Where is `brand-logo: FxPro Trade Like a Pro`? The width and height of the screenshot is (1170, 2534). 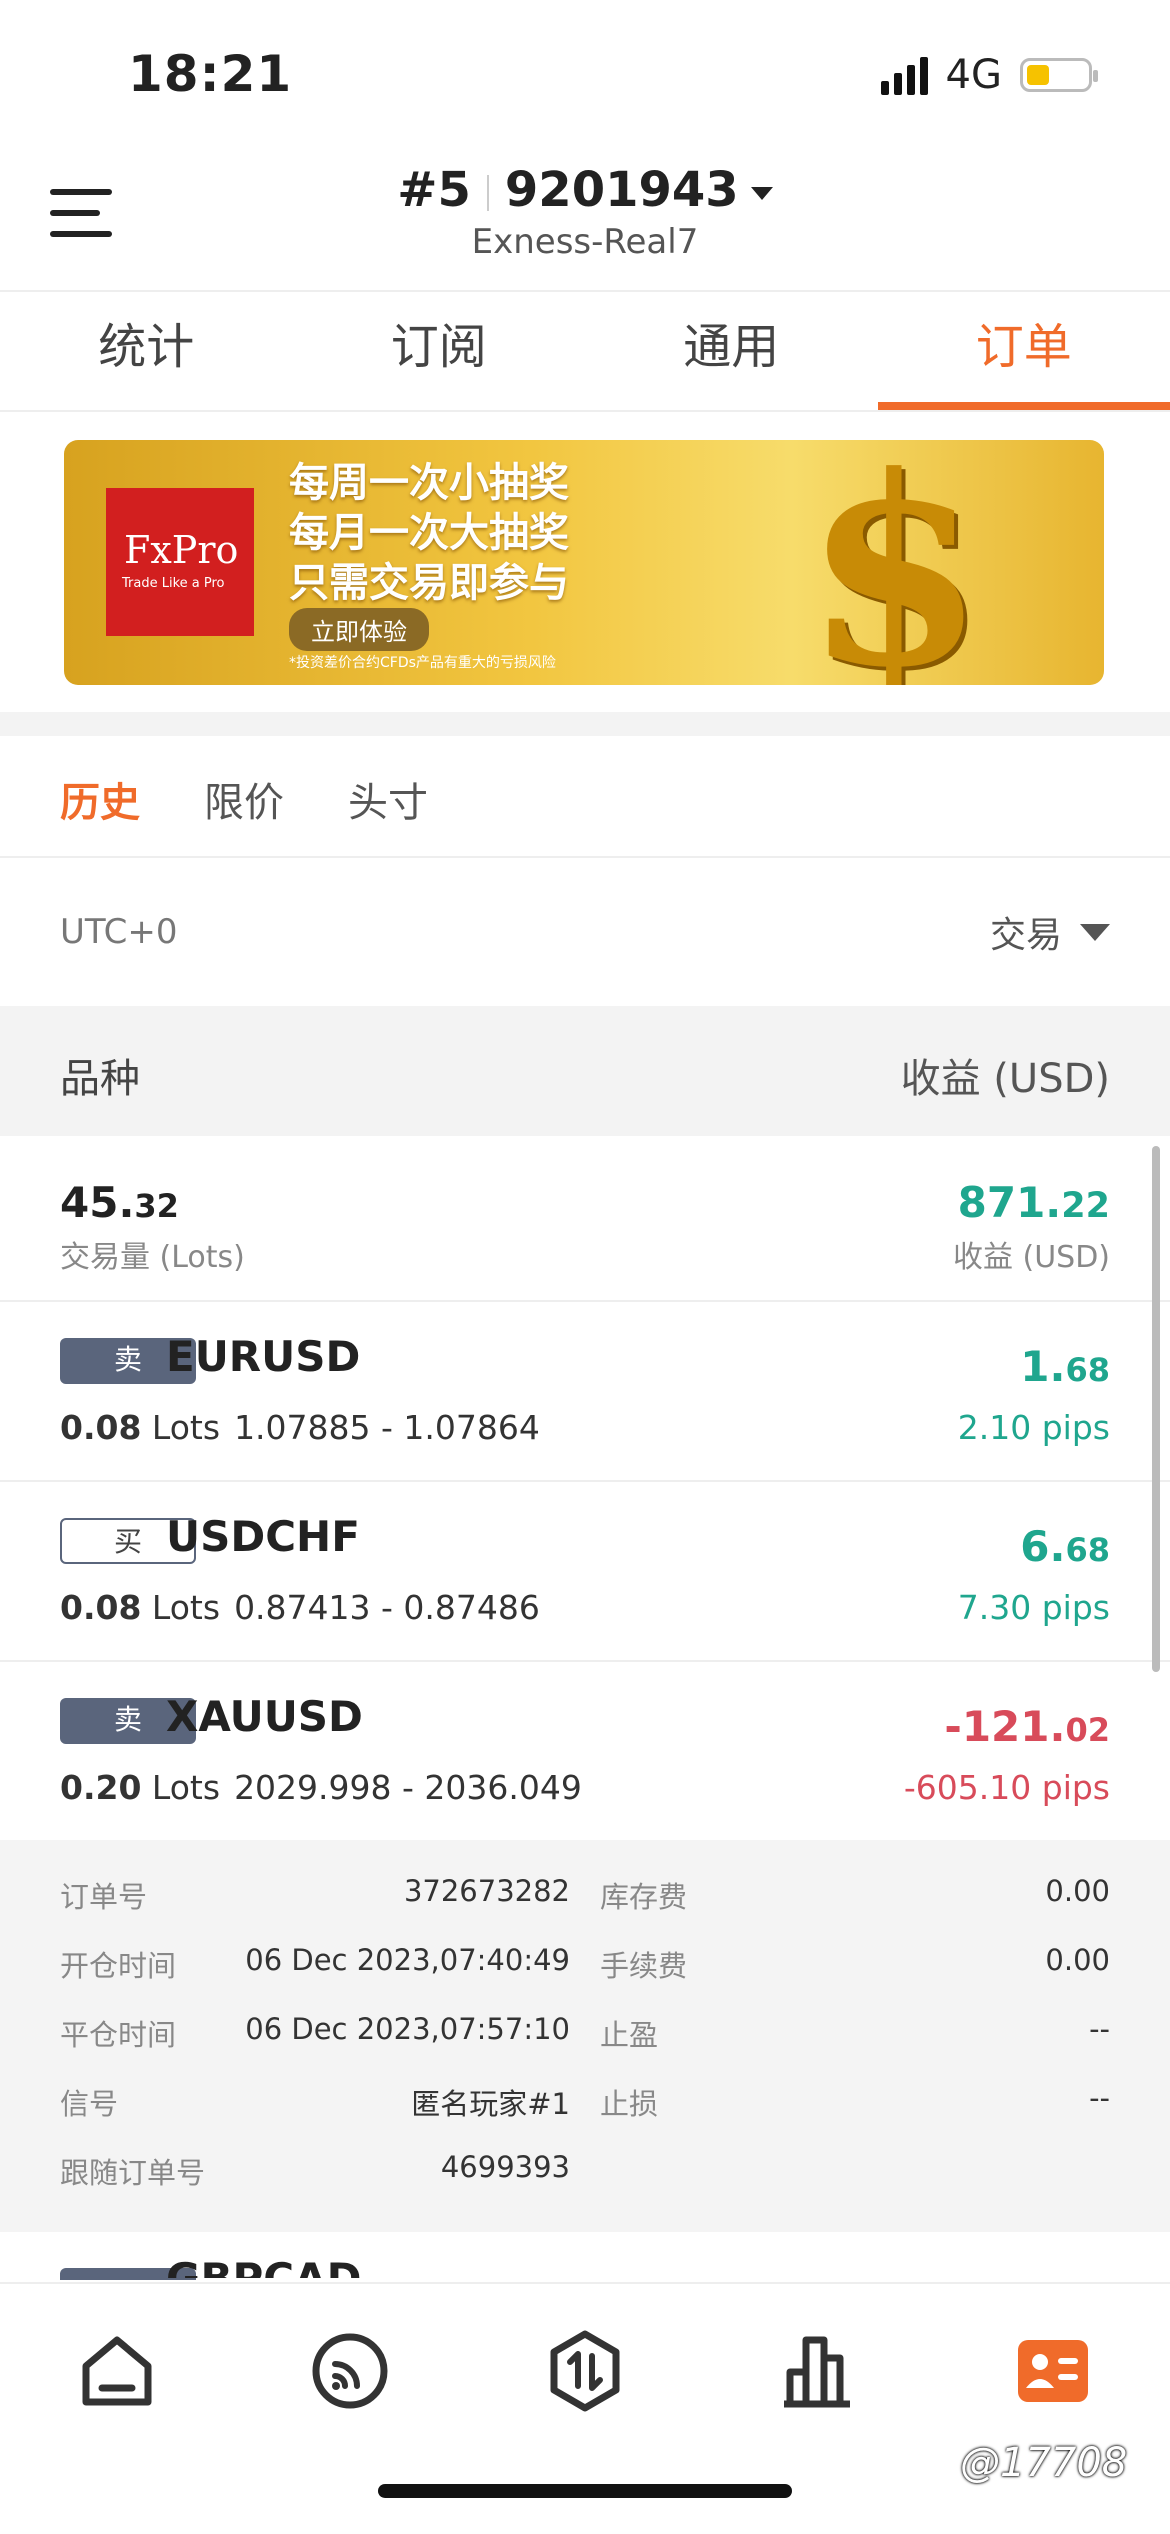 brand-logo: FxPro Trade Like a Pro is located at coordinates (180, 562).